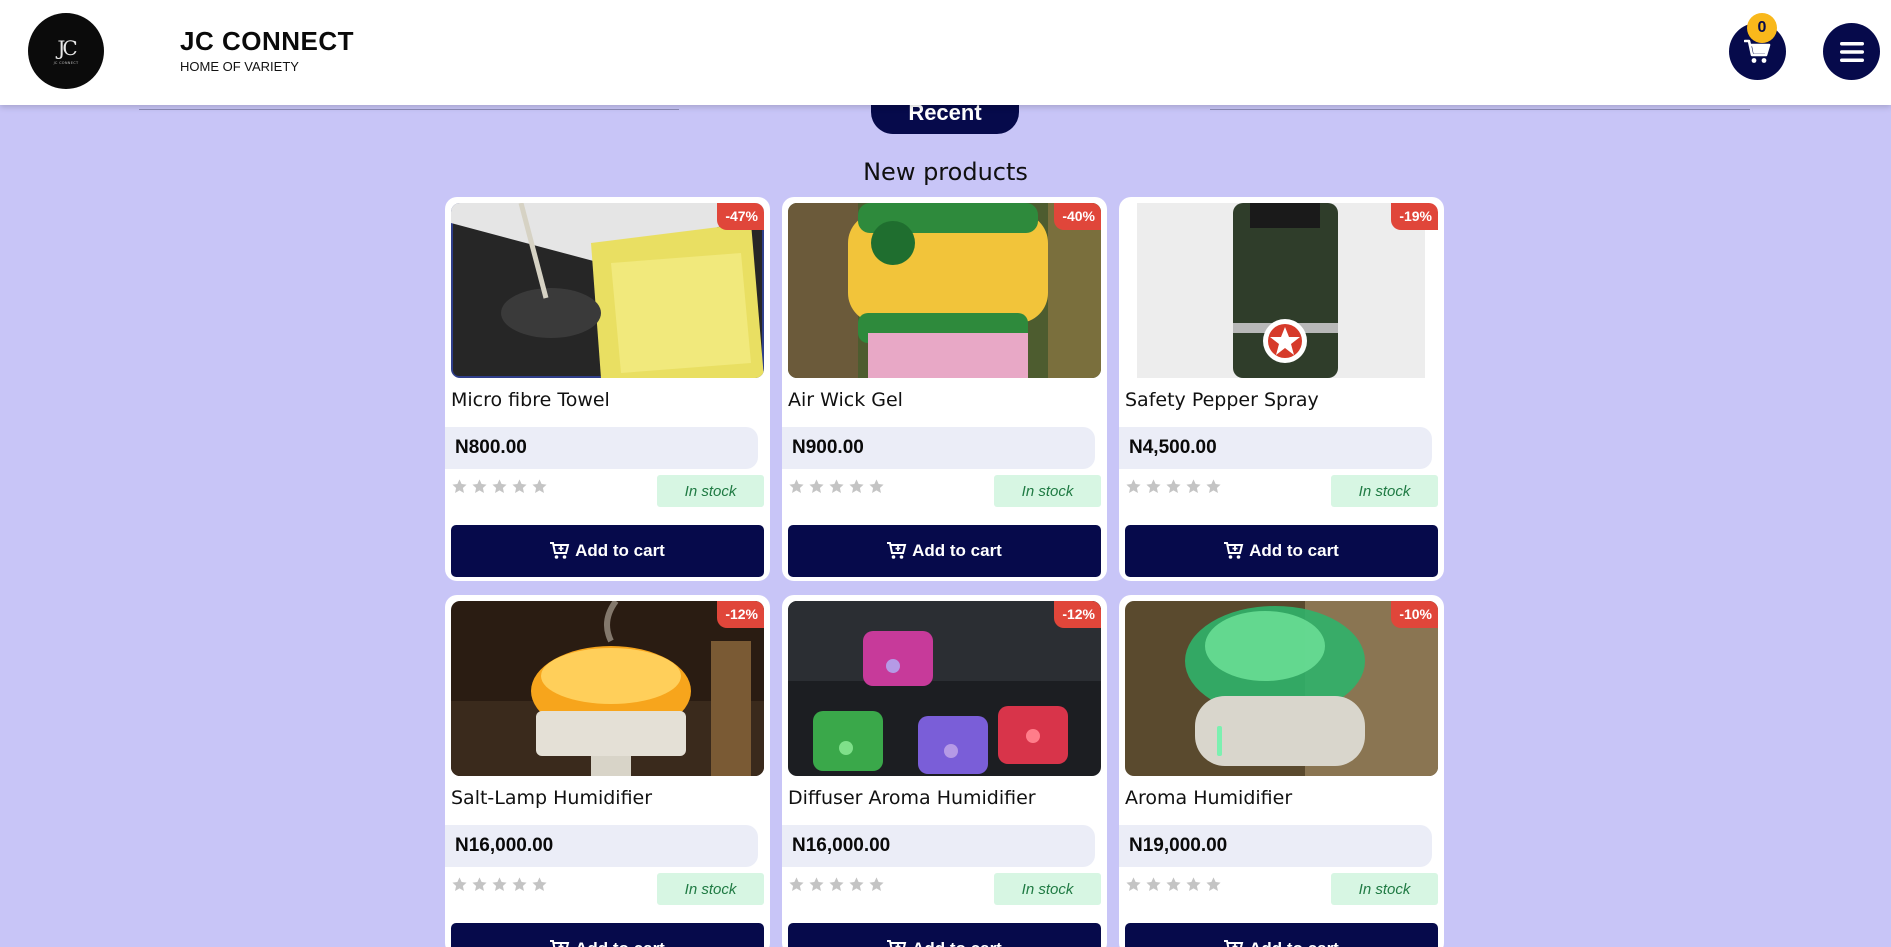 This screenshot has width=1891, height=947. Describe the element at coordinates (944, 290) in the screenshot. I see `product-image: -40%` at that location.